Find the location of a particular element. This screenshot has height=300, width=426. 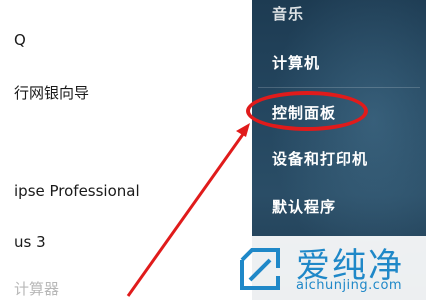

watermark-logo: 爱纯净 aichunjing.com is located at coordinates (328, 268).